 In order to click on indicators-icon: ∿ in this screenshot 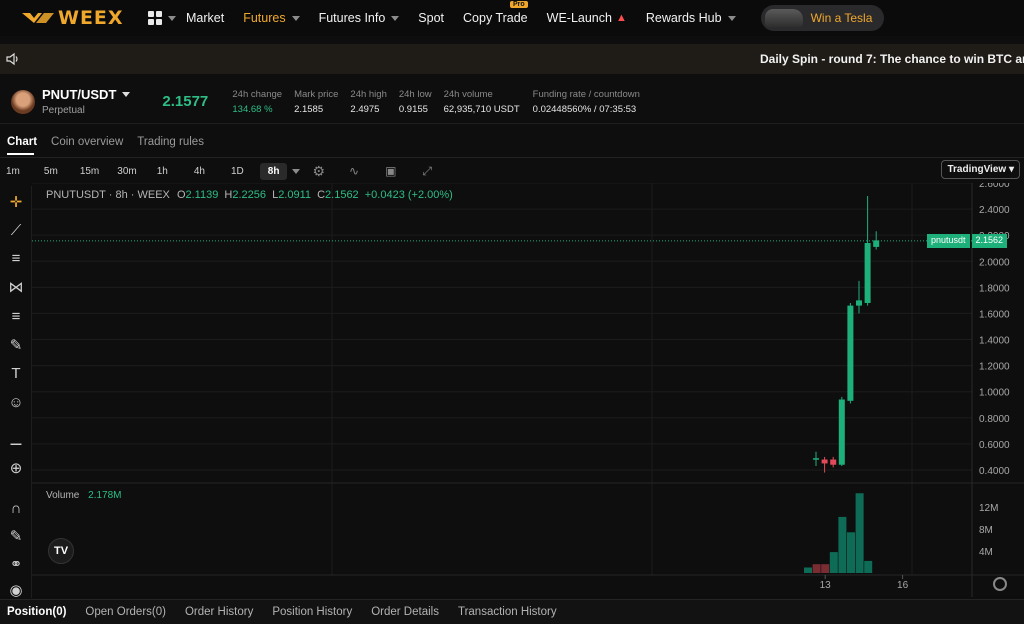, I will do `click(354, 171)`.